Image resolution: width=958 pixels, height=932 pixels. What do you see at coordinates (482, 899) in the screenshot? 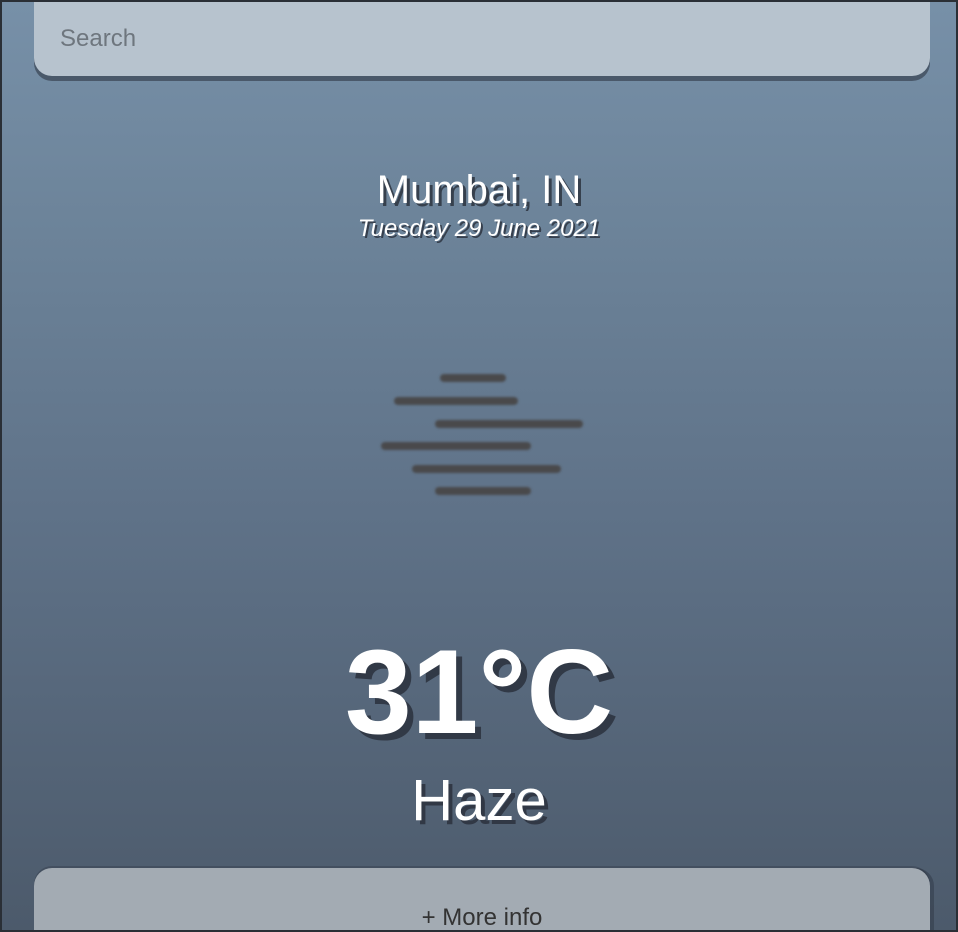
I see `more-info-button: + More info` at bounding box center [482, 899].